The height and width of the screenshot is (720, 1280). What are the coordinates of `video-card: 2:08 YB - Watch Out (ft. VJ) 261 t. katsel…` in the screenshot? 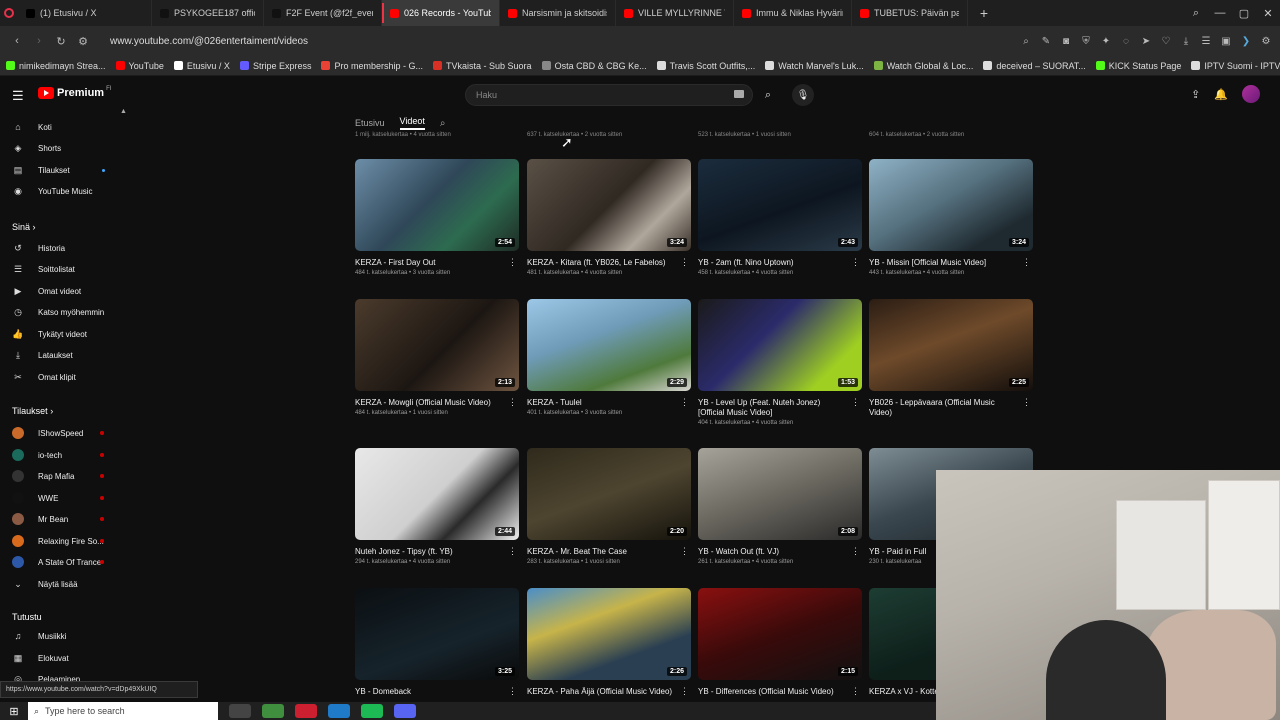 It's located at (780, 506).